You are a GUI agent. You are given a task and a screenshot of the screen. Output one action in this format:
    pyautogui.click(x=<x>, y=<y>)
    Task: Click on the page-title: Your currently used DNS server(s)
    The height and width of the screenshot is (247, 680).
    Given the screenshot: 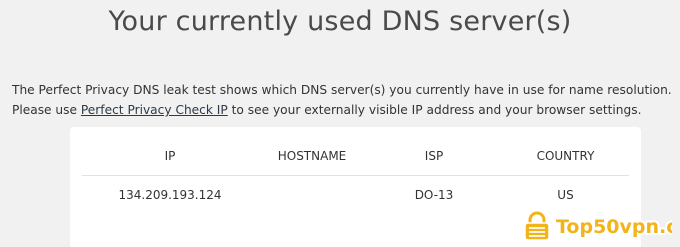 What is the action you would take?
    pyautogui.click(x=340, y=21)
    